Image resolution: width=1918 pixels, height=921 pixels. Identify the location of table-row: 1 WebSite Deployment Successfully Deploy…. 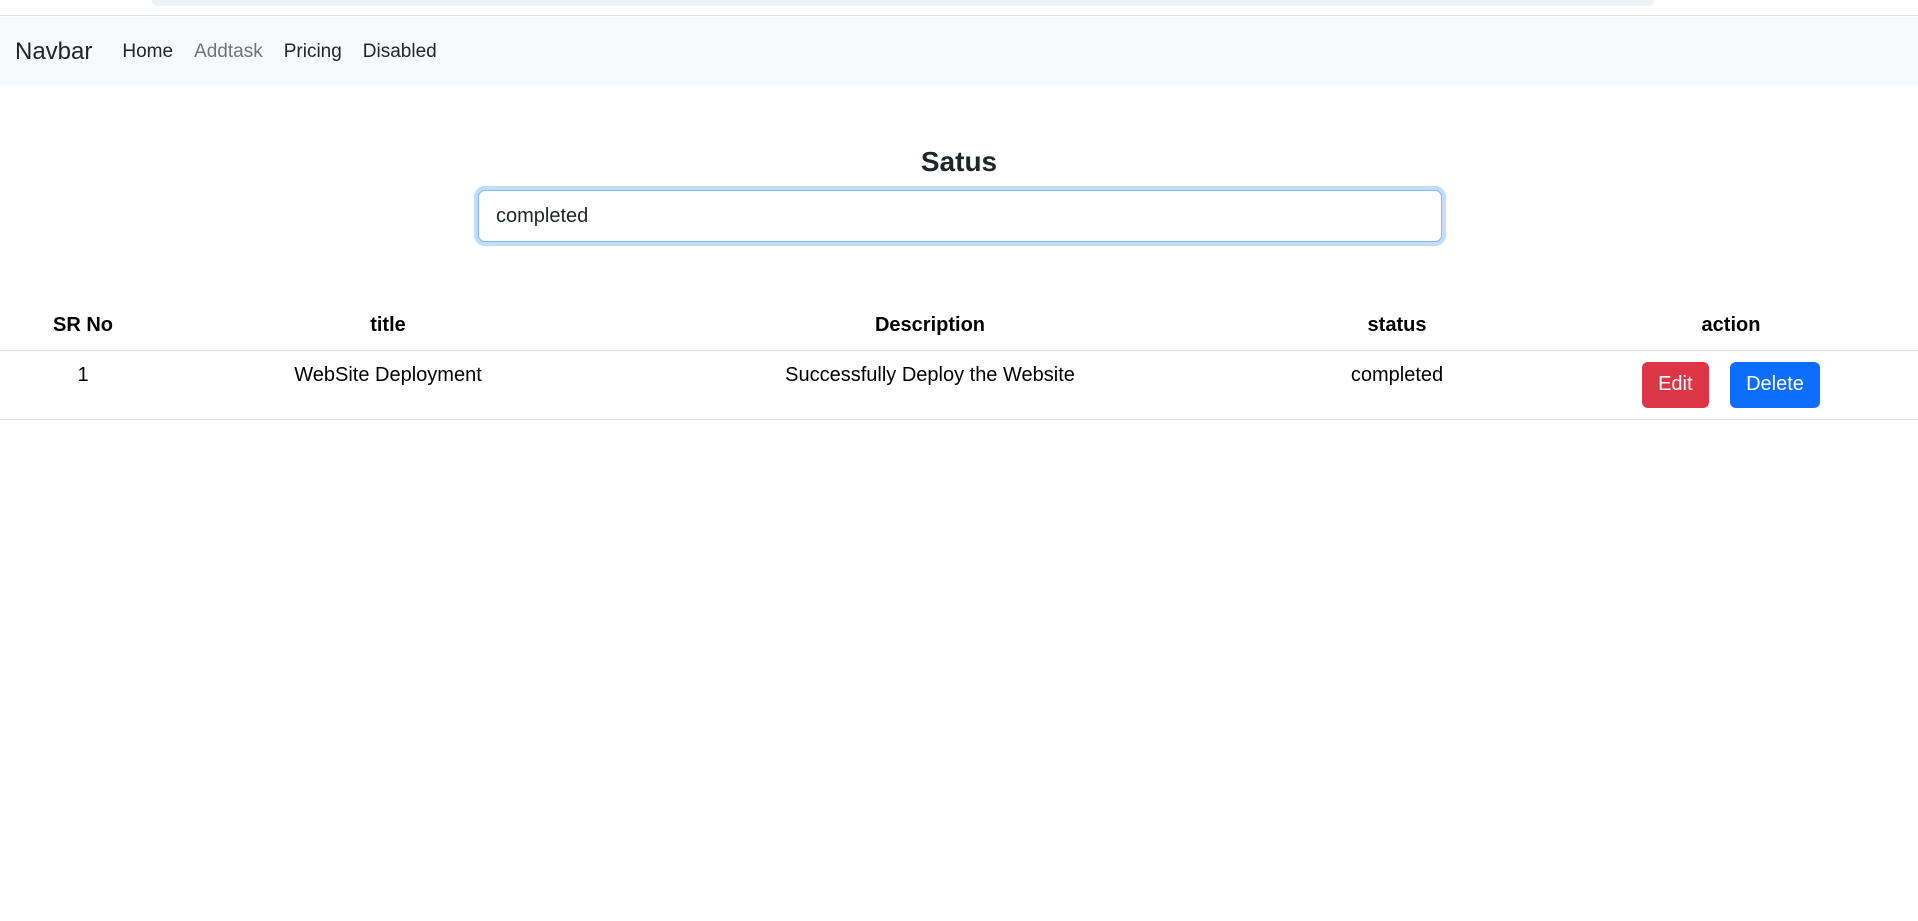
(959, 385).